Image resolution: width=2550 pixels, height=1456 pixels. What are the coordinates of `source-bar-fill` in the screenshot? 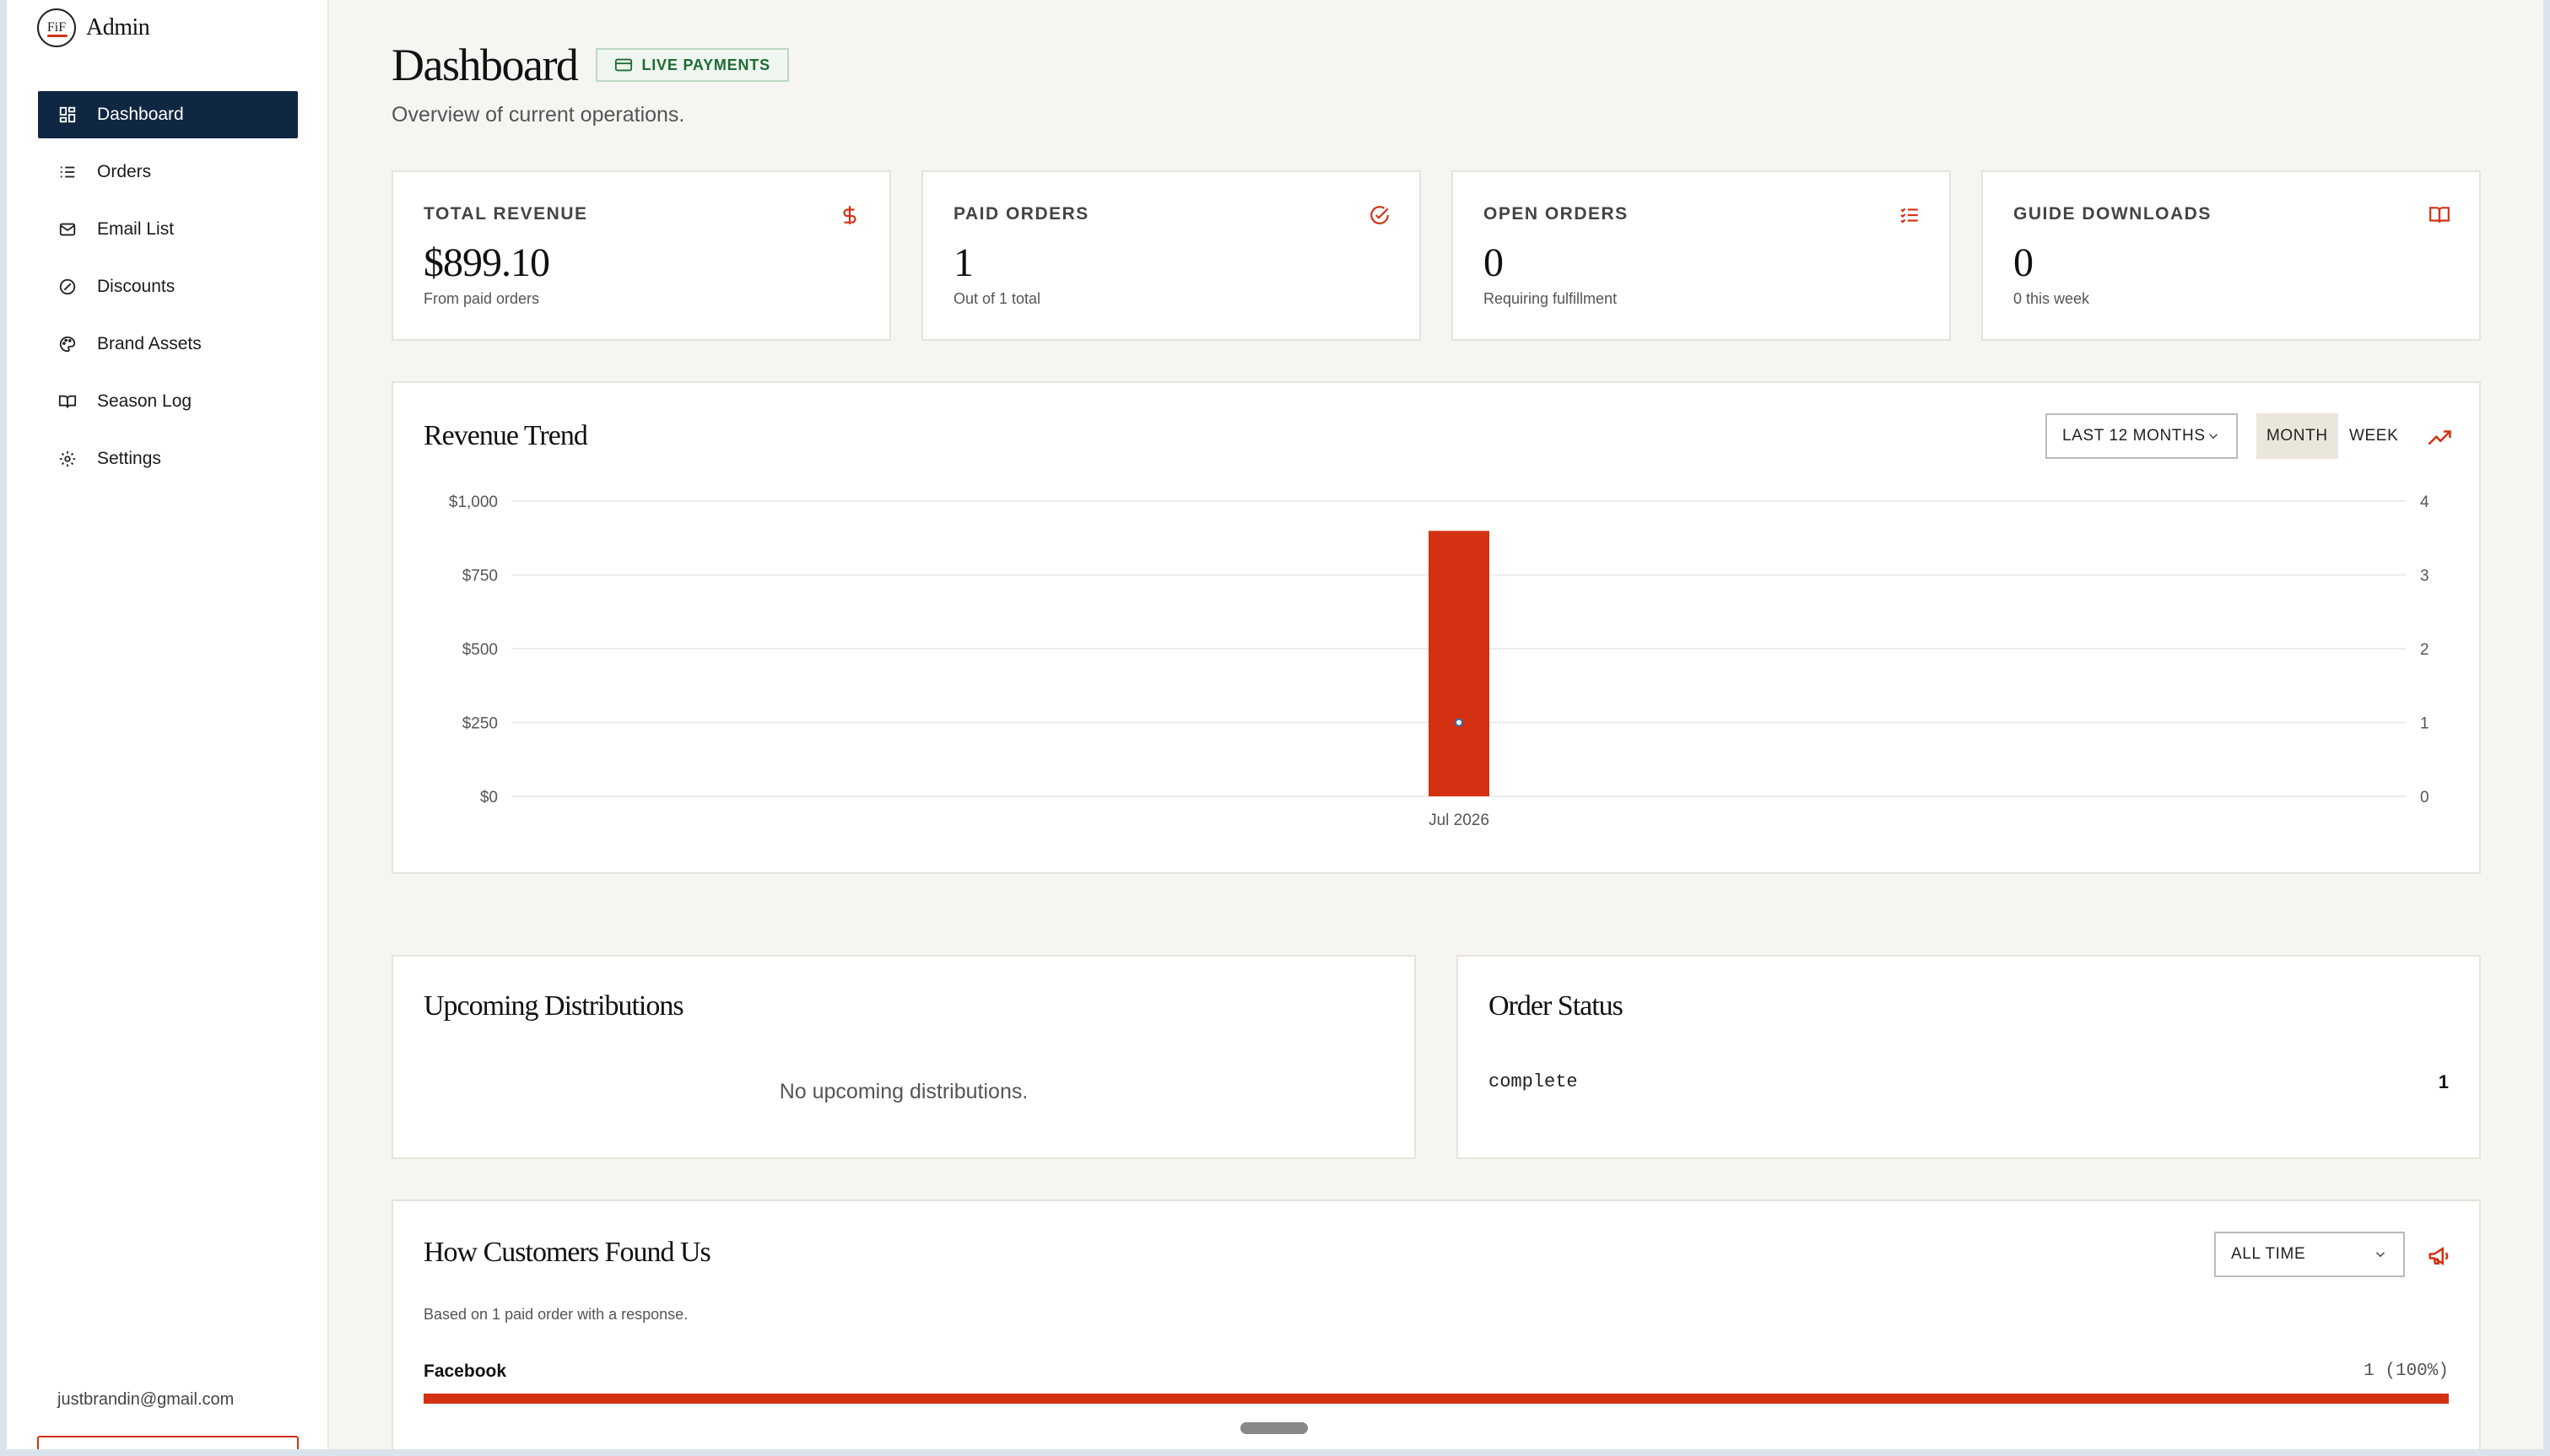 It's located at (1436, 1399).